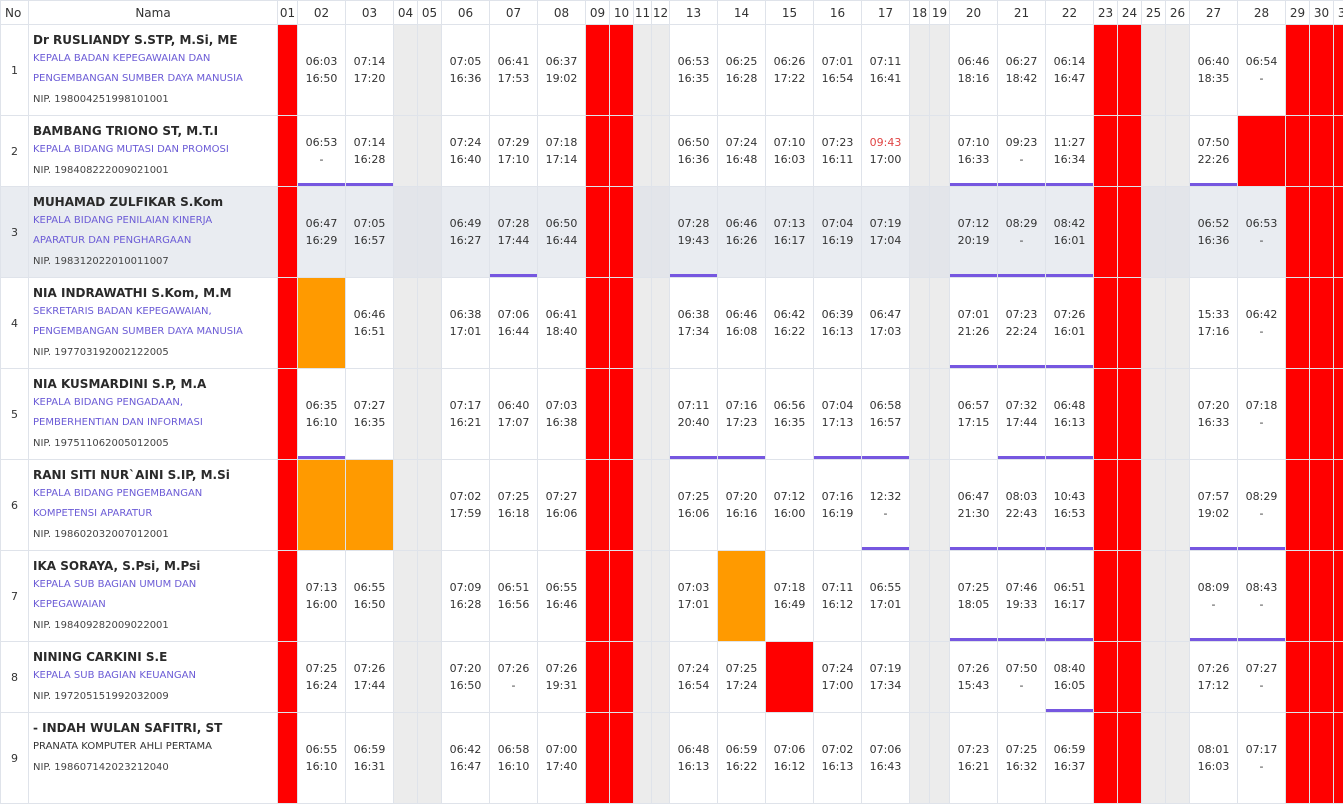 Image resolution: width=1343 pixels, height=804 pixels. Describe the element at coordinates (322, 70) in the screenshot. I see `attendance-cell: 06:0316:50` at that location.